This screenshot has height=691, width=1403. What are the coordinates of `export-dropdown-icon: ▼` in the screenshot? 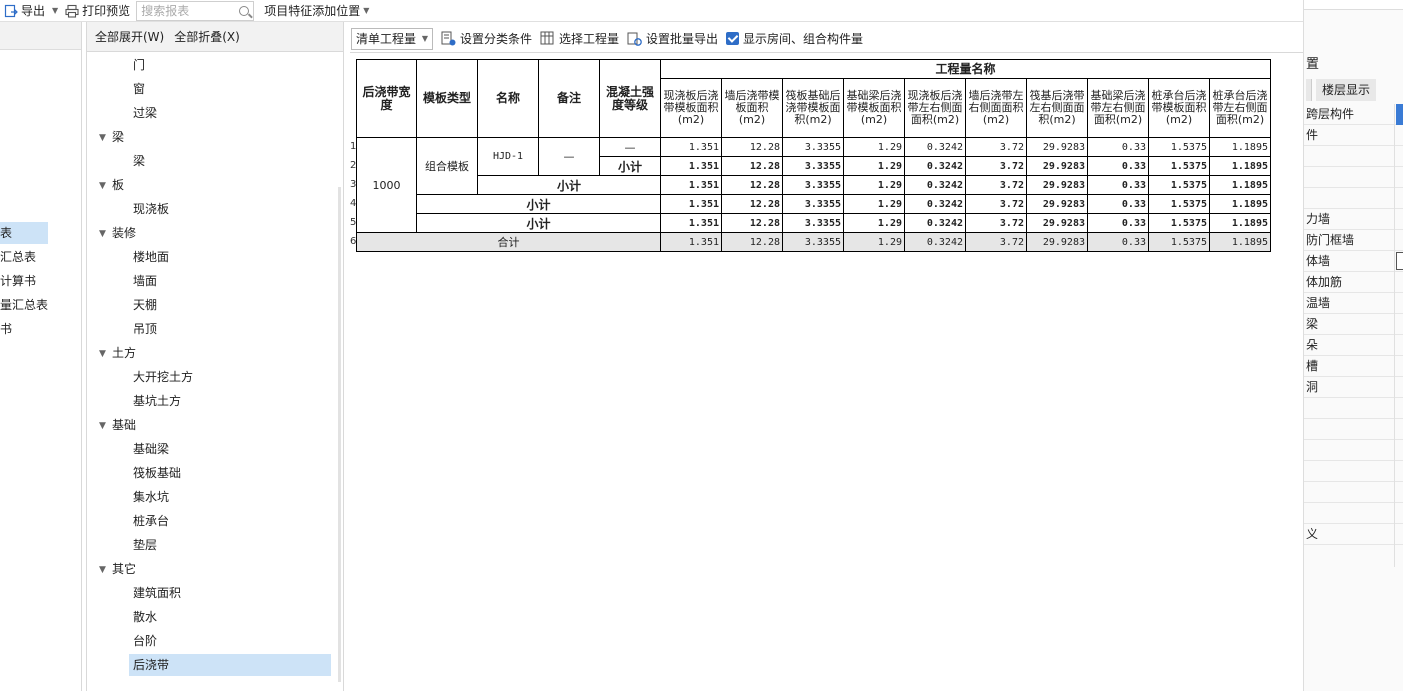 It's located at (55, 10).